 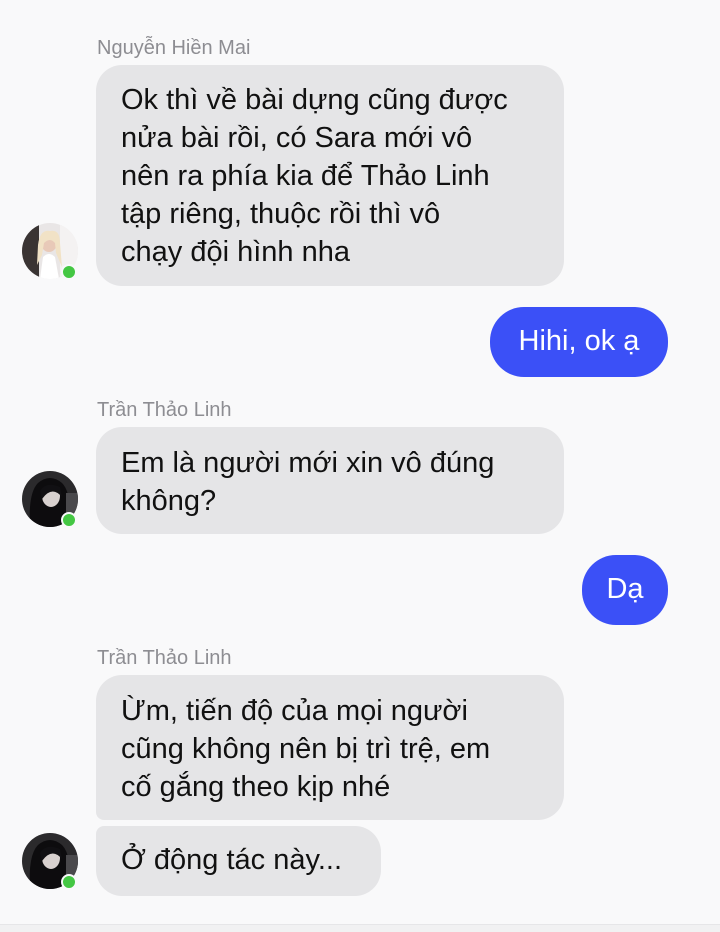 I want to click on message-bubble-outgoing: Hihi, ok ạ, so click(x=579, y=342).